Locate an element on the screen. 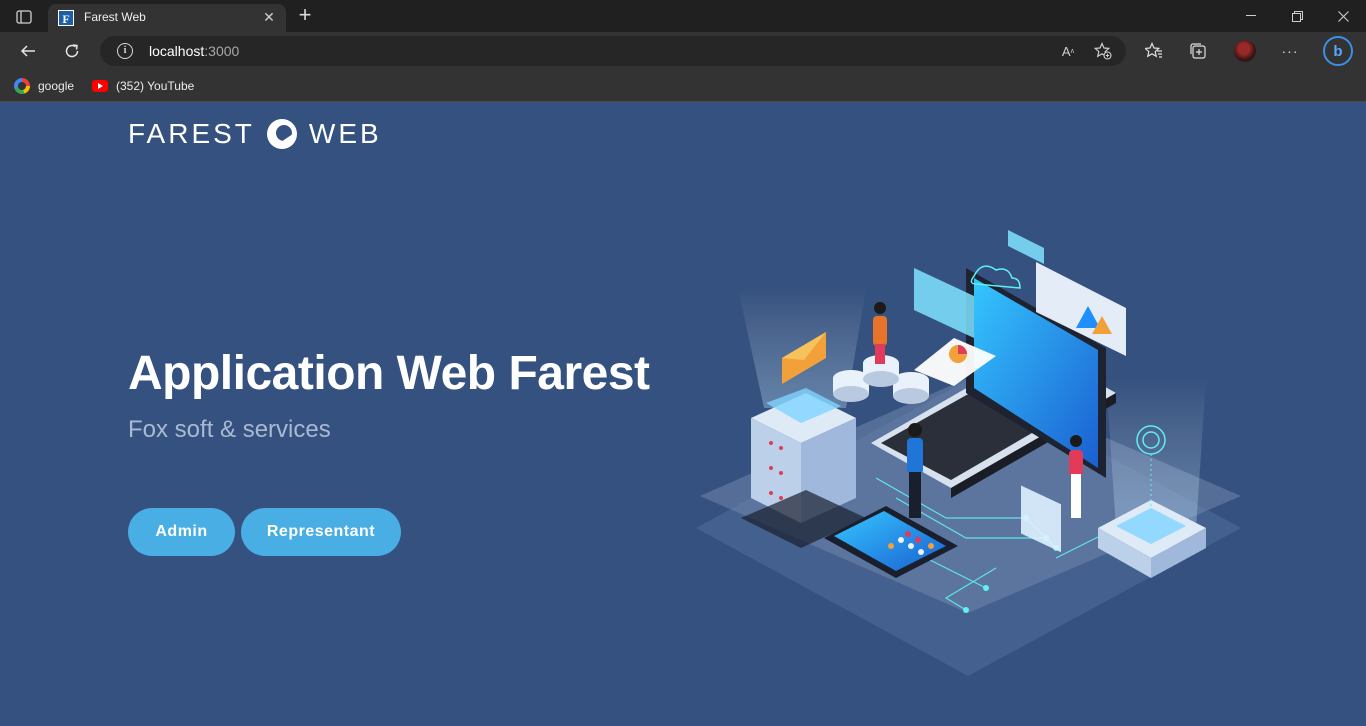 This screenshot has height=726, width=1366. more-options-icon: ··· is located at coordinates (1290, 51).